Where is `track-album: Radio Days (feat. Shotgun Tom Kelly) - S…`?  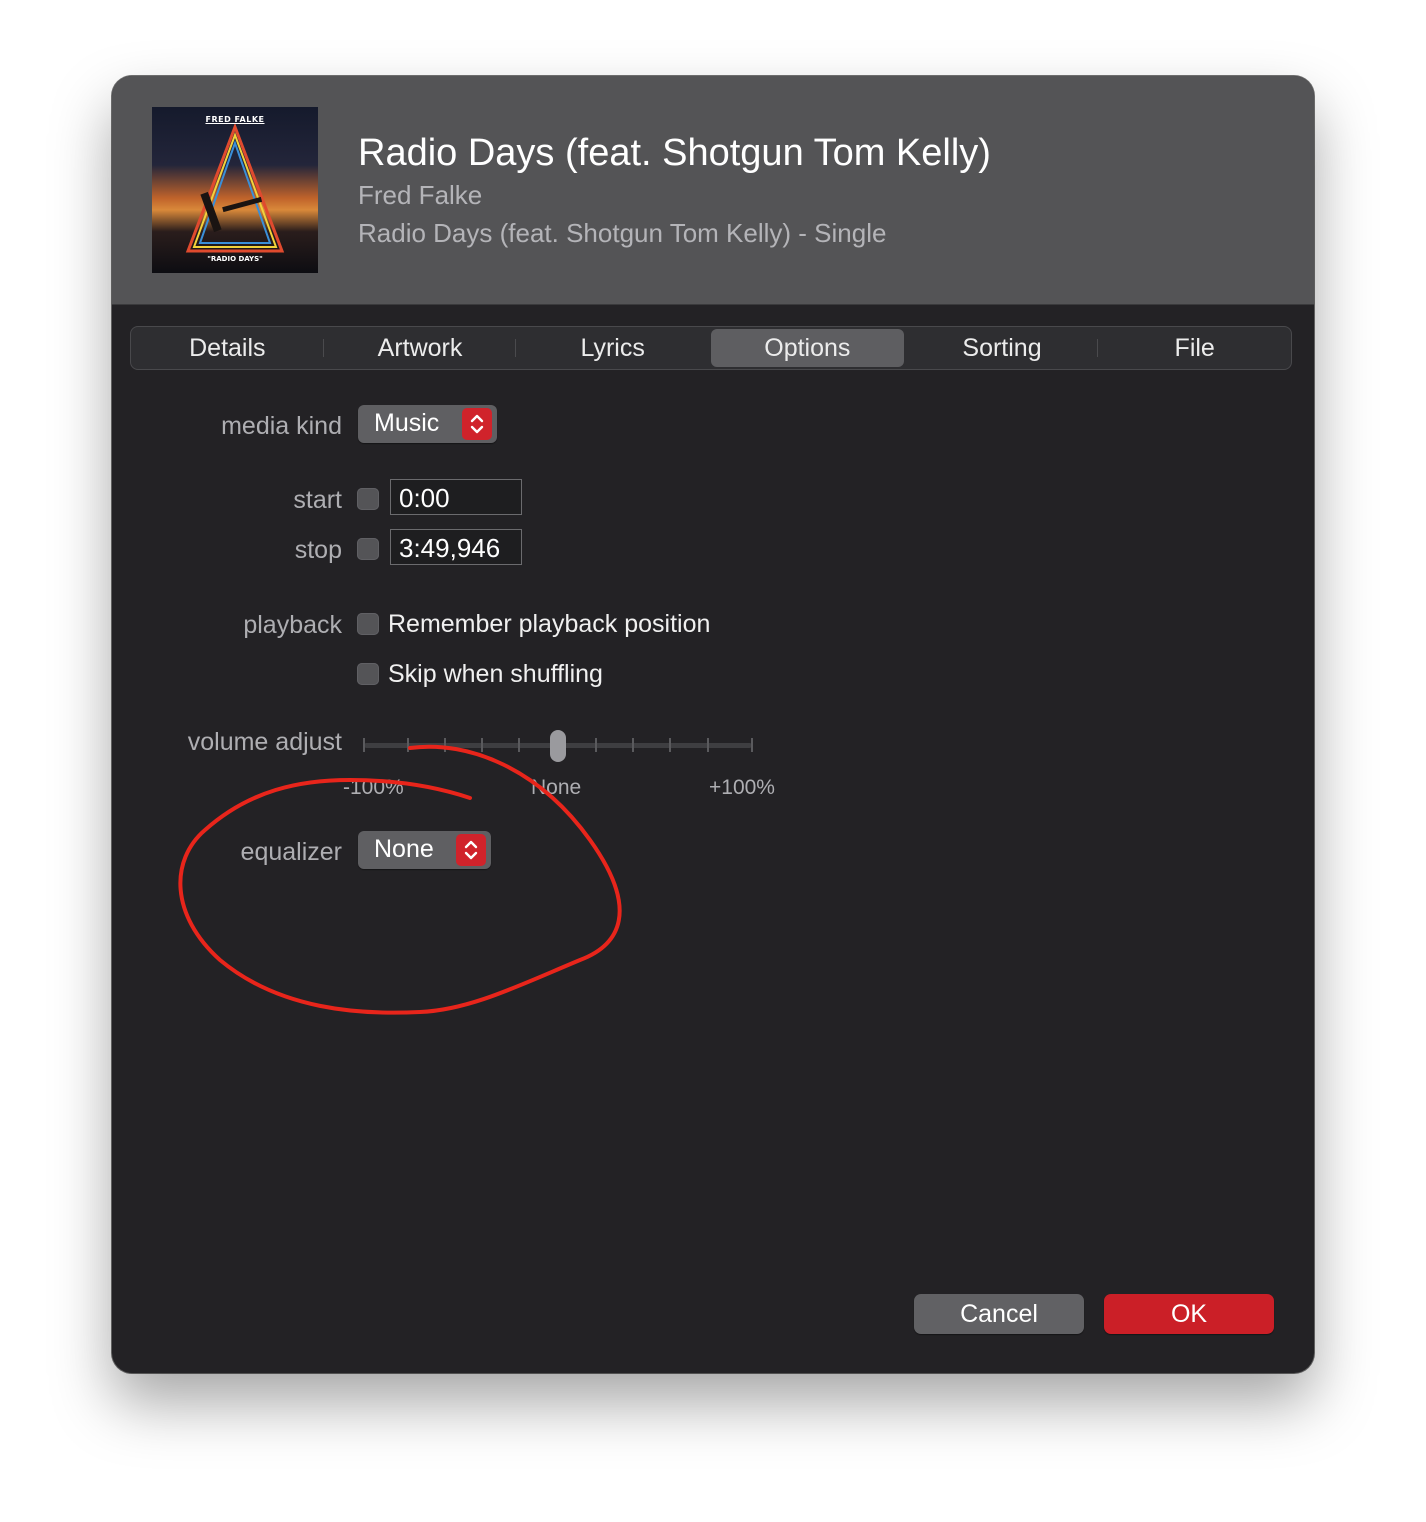 track-album: Radio Days (feat. Shotgun Tom Kelly) - S… is located at coordinates (622, 233).